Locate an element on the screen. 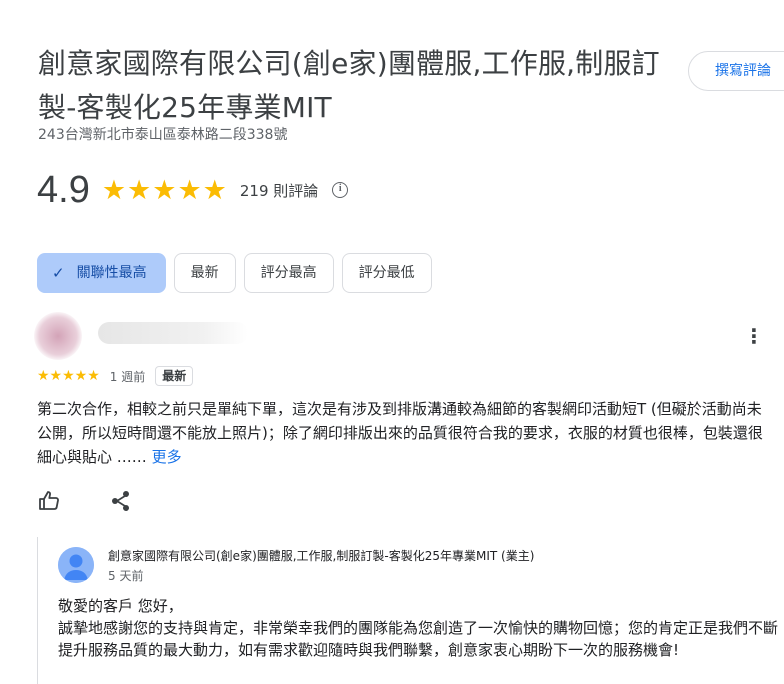  owner-greeting: 敬愛的客戶 您好， is located at coordinates (120, 606).